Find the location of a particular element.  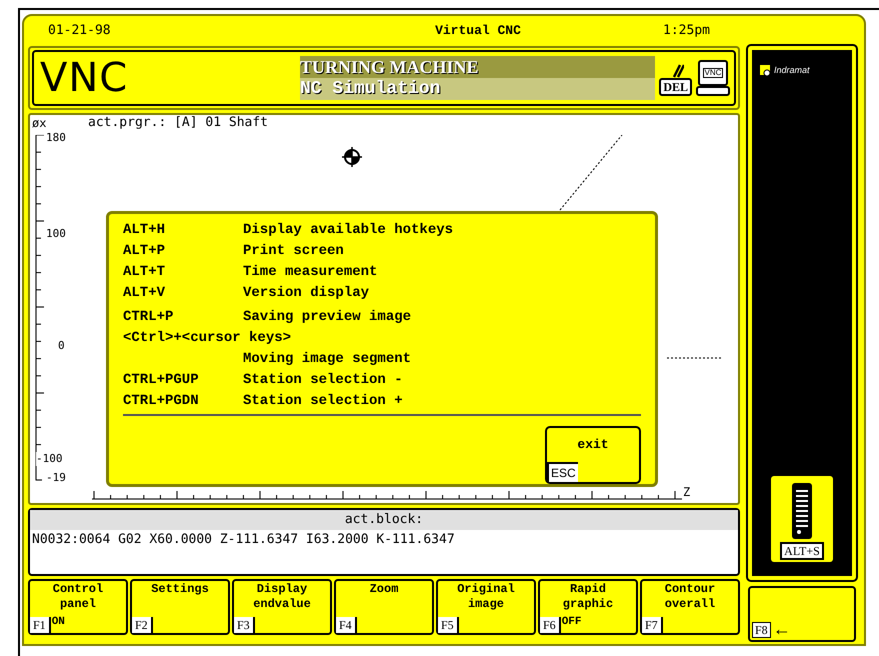

hotkey-description: Time measurement is located at coordinates (310, 272).